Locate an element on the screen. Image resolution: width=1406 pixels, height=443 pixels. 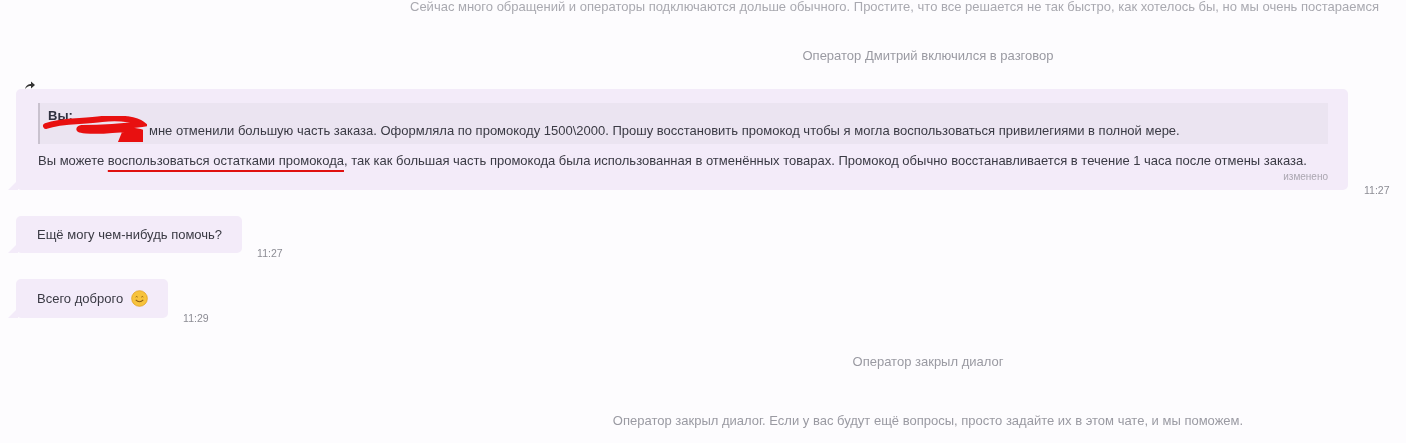
message-text: Ещё могу чем-нибудь помочь? is located at coordinates (130, 234).